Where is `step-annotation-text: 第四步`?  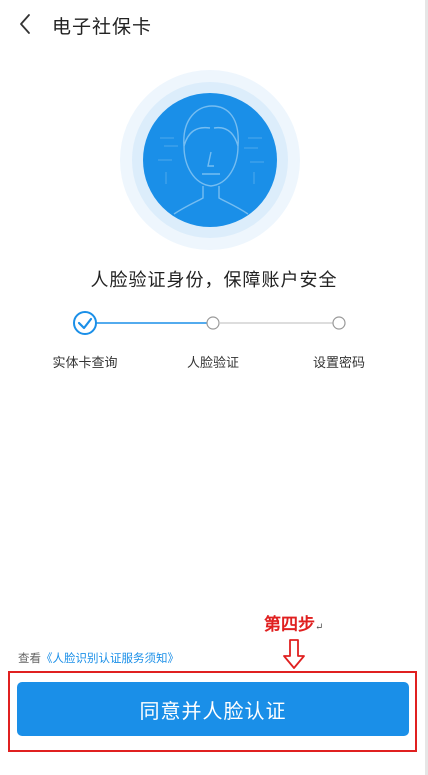 step-annotation-text: 第四步 is located at coordinates (289, 625).